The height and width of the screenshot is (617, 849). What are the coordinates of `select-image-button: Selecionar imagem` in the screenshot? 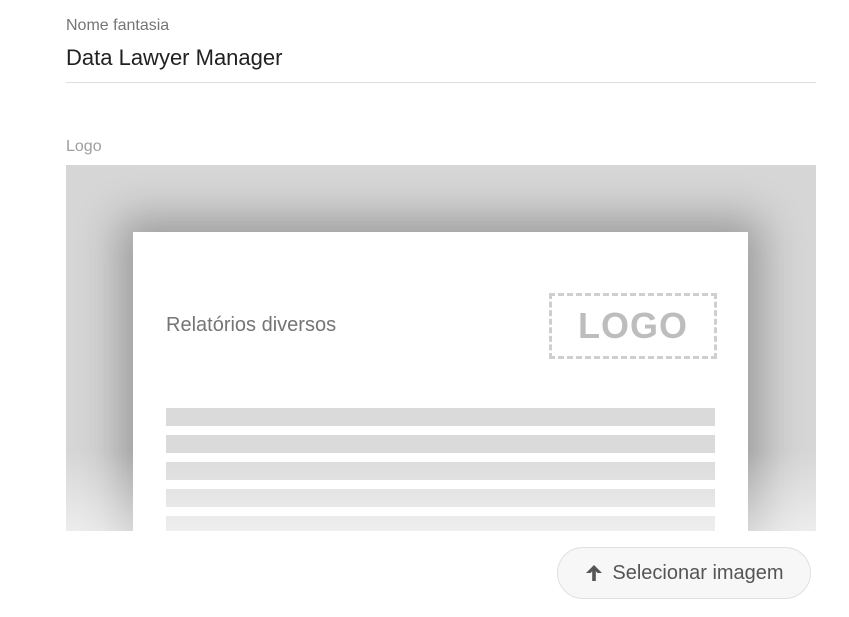 It's located at (684, 573).